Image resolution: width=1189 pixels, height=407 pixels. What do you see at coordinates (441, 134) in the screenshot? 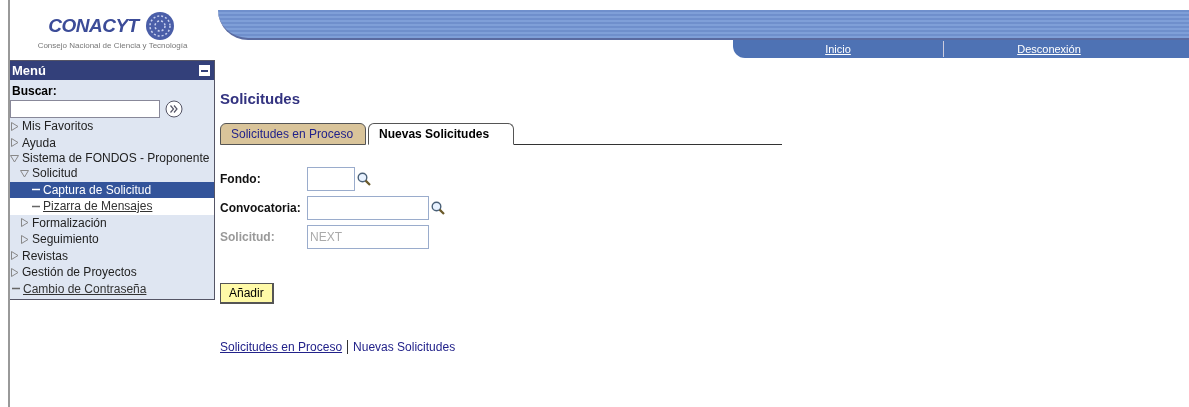
I see `tab: Nuevas Solicitudes` at bounding box center [441, 134].